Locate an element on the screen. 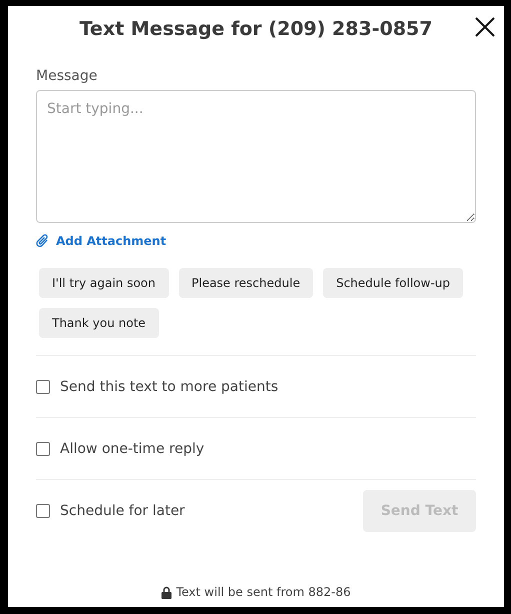  attachment-link: Add Attachment is located at coordinates (101, 241).